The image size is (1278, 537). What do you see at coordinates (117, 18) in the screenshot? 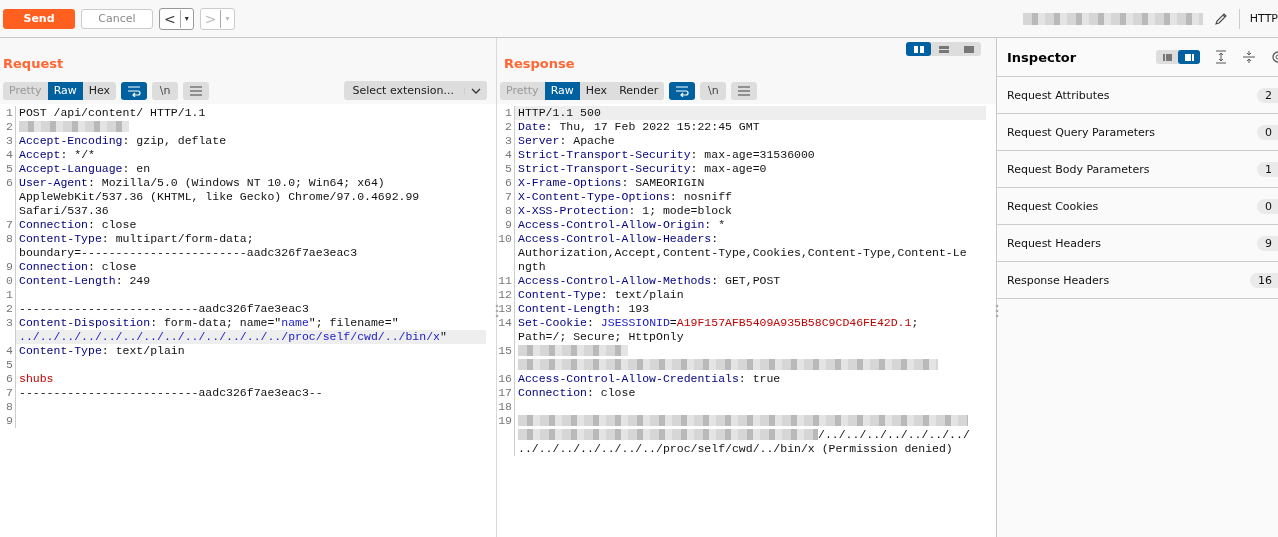
I see `cancel-button: Cancel` at bounding box center [117, 18].